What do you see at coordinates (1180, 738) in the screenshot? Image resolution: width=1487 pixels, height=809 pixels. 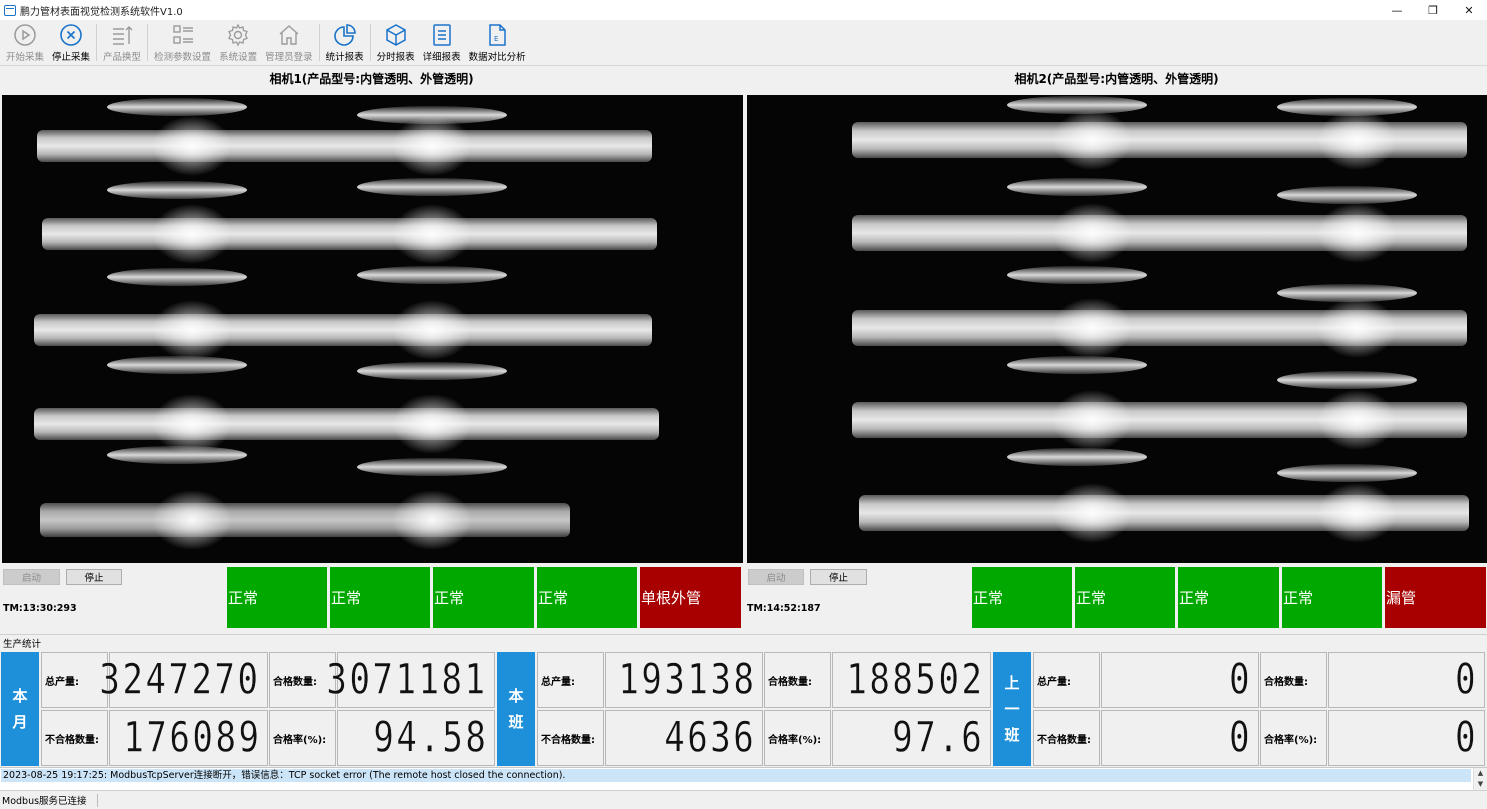 I see `last-shift-fail-value: 0` at bounding box center [1180, 738].